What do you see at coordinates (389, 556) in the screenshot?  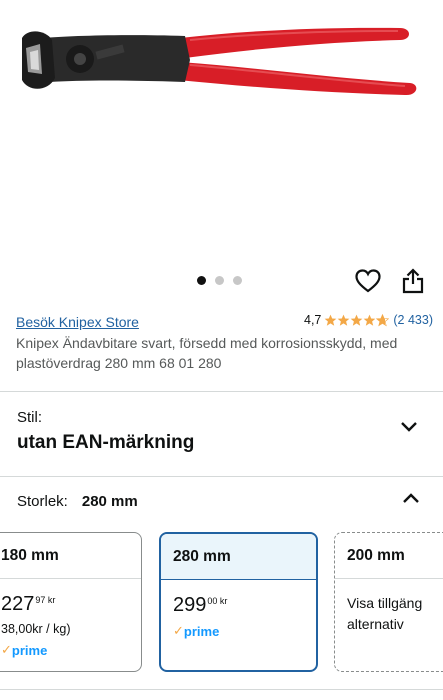 I see `size-option-label: 200 mm` at bounding box center [389, 556].